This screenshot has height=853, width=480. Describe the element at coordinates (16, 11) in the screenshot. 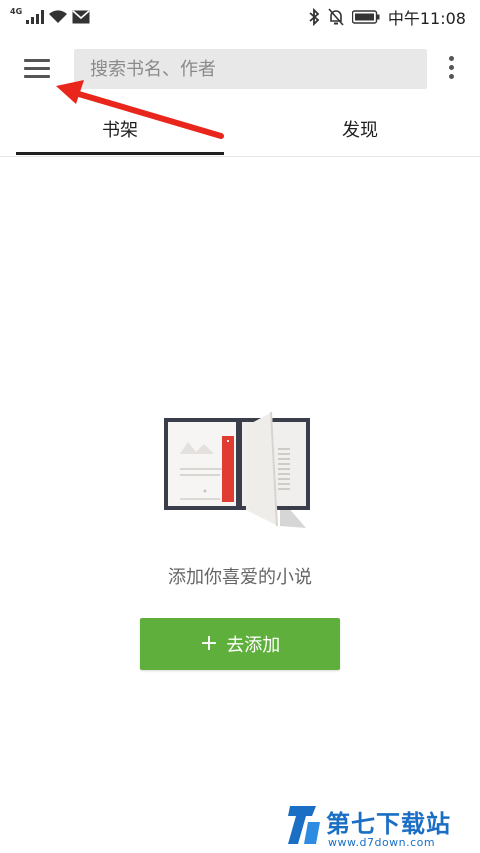

I see `network-type: 4G` at that location.